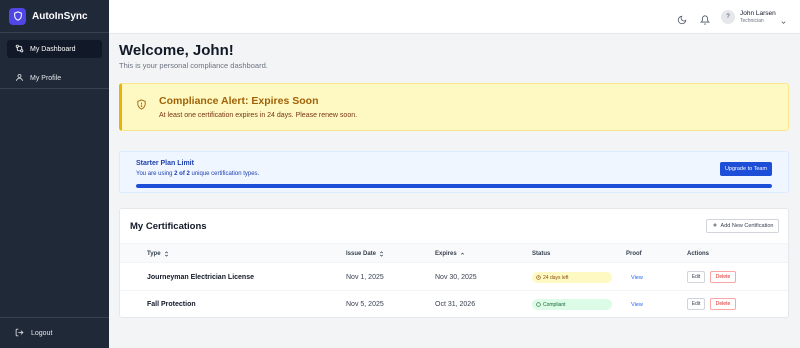  I want to click on chevron-down-icon, so click(783, 18).